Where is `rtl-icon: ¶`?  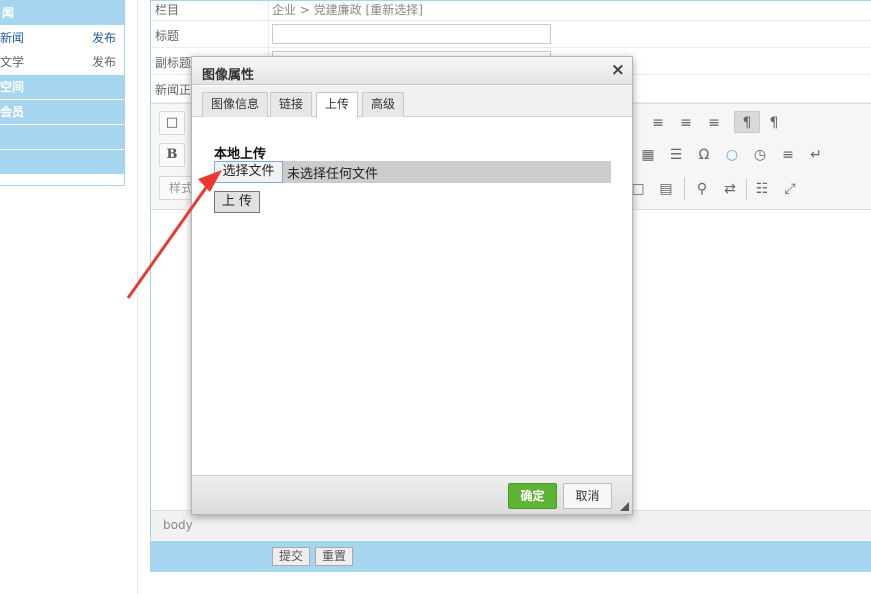 rtl-icon: ¶ is located at coordinates (774, 123).